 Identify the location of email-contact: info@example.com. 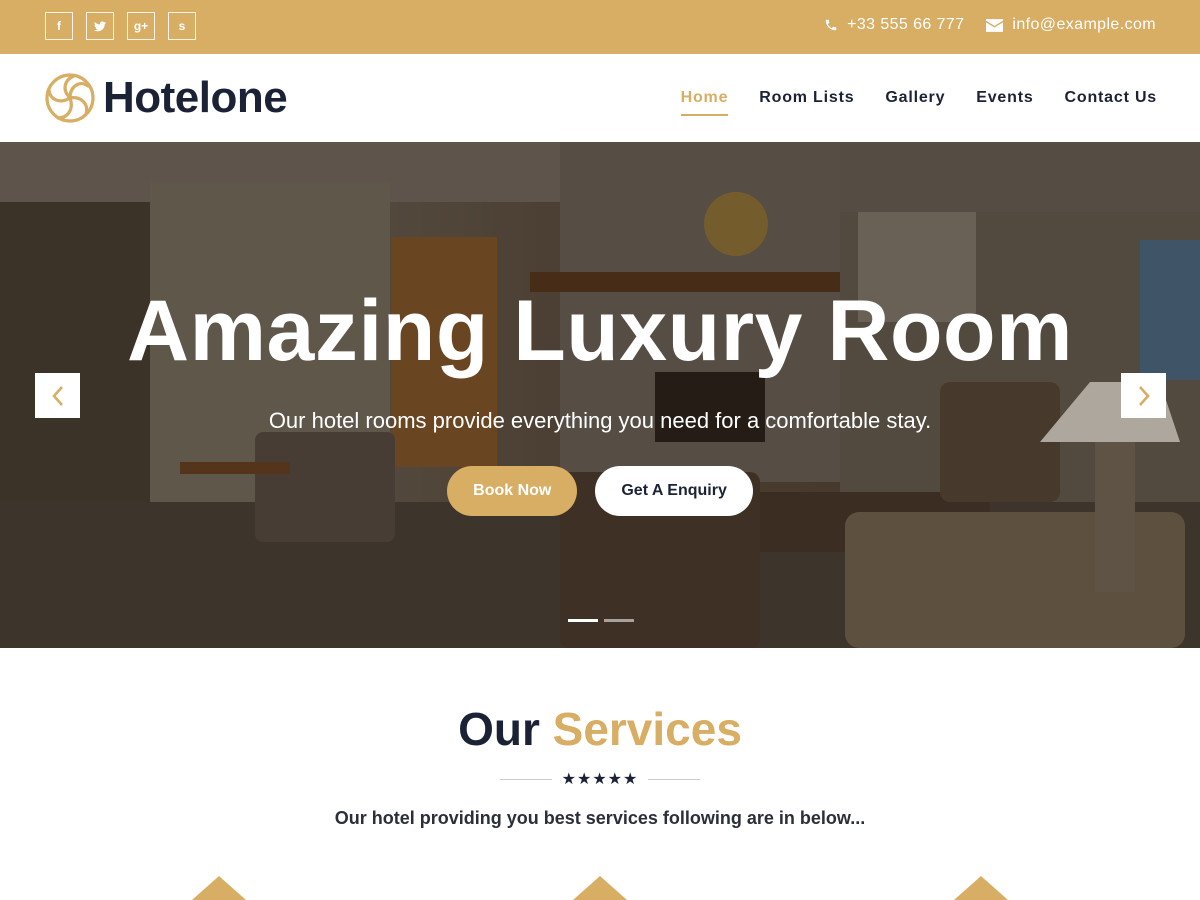
(1071, 25).